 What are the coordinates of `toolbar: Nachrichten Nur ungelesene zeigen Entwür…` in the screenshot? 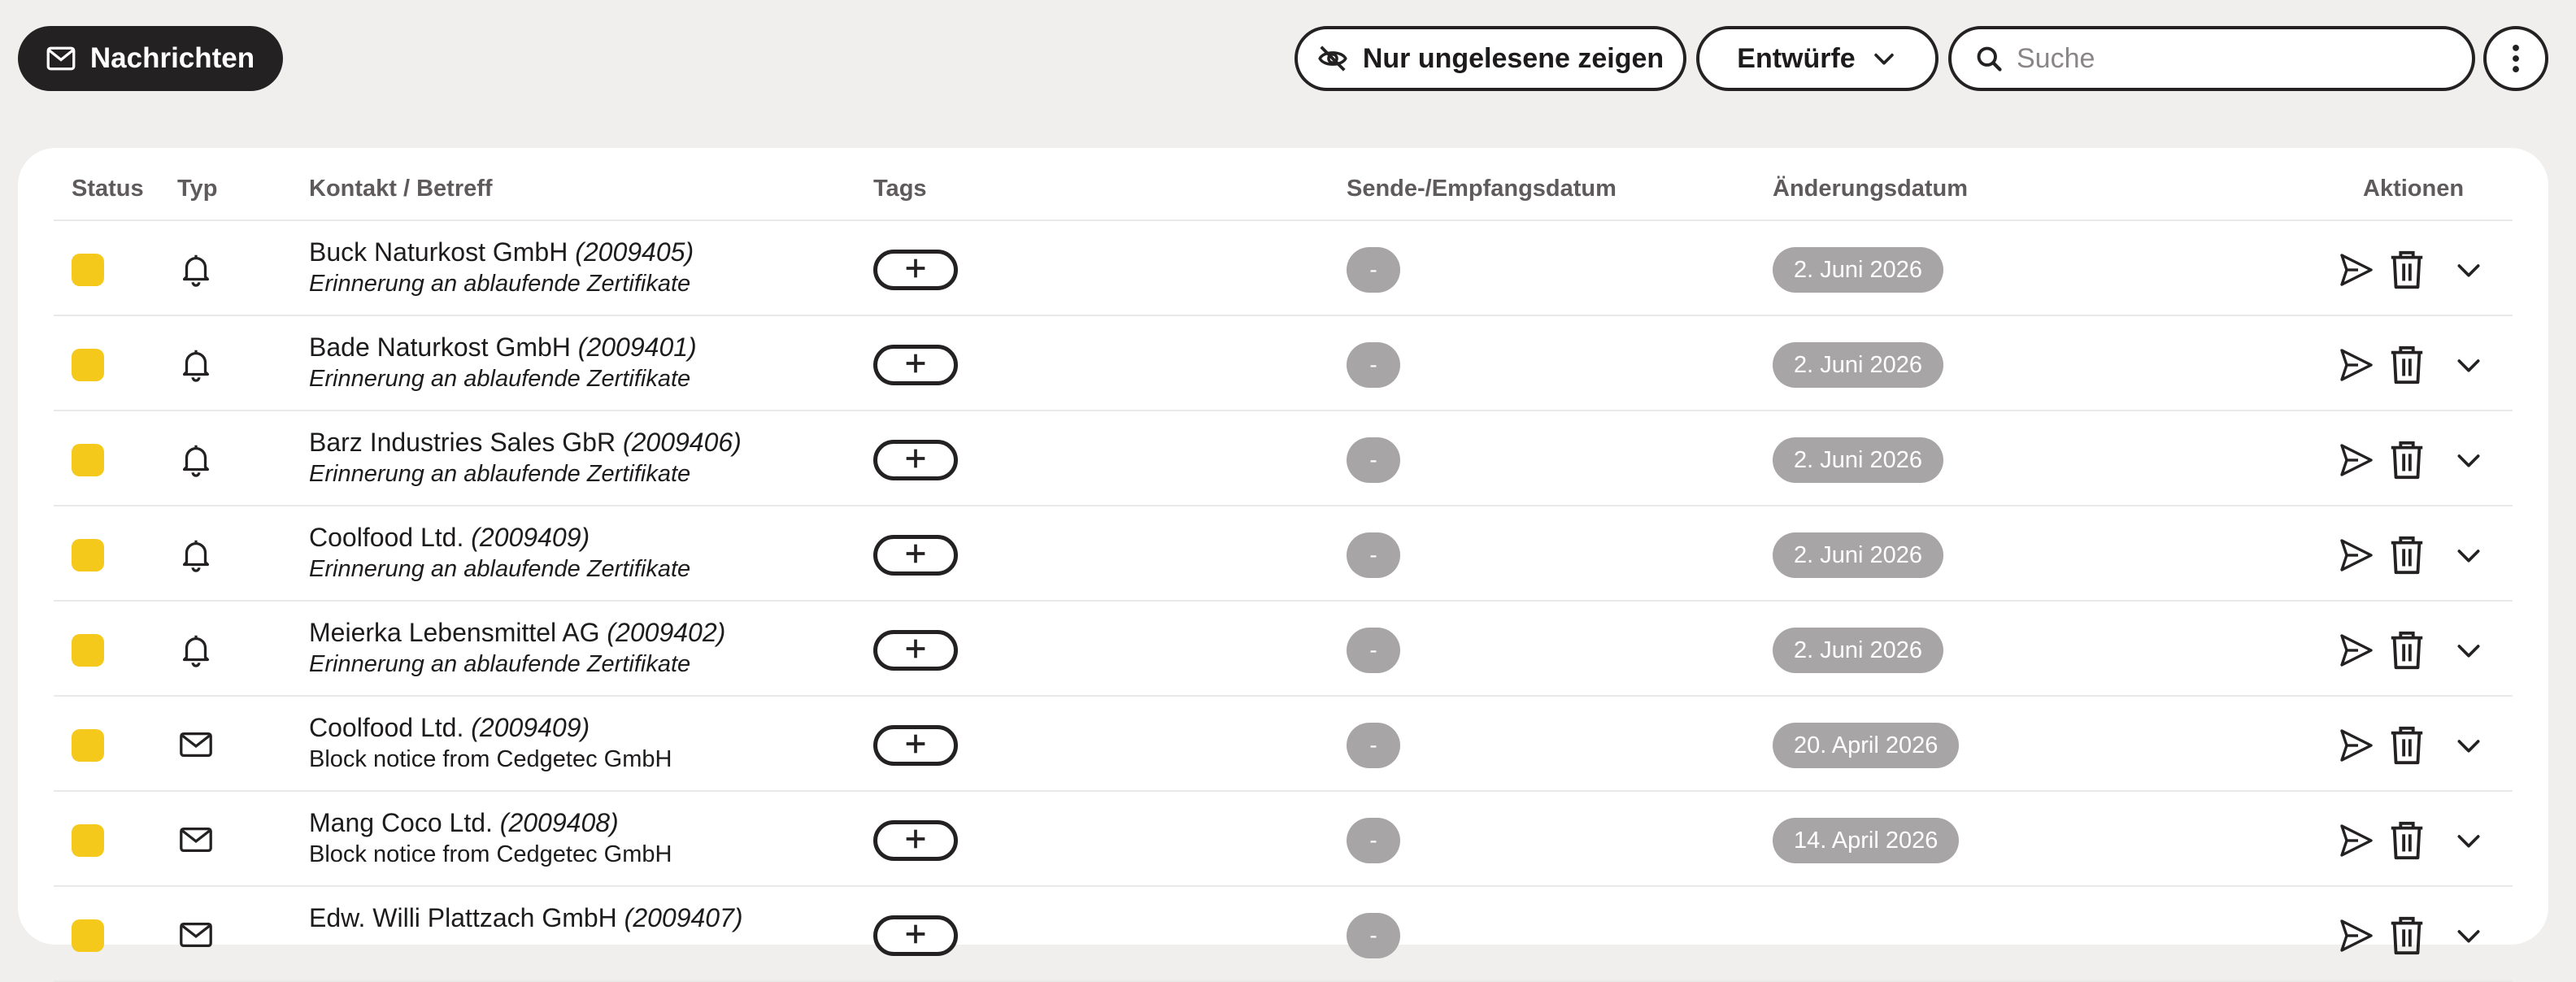 It's located at (1288, 61).